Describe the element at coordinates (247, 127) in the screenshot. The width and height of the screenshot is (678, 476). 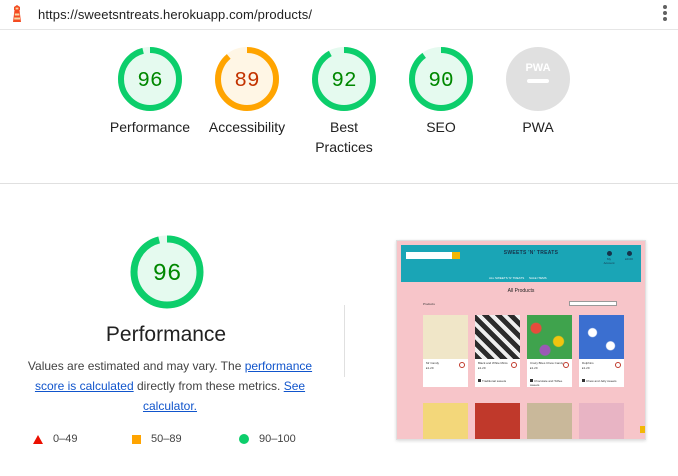
I see `gauge-label: Accessibility` at that location.